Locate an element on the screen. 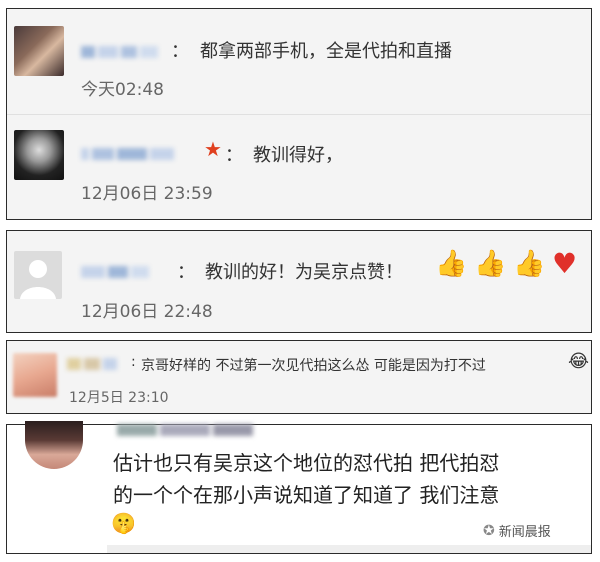 Image resolution: width=600 pixels, height=562 pixels. colon: : is located at coordinates (133, 362).